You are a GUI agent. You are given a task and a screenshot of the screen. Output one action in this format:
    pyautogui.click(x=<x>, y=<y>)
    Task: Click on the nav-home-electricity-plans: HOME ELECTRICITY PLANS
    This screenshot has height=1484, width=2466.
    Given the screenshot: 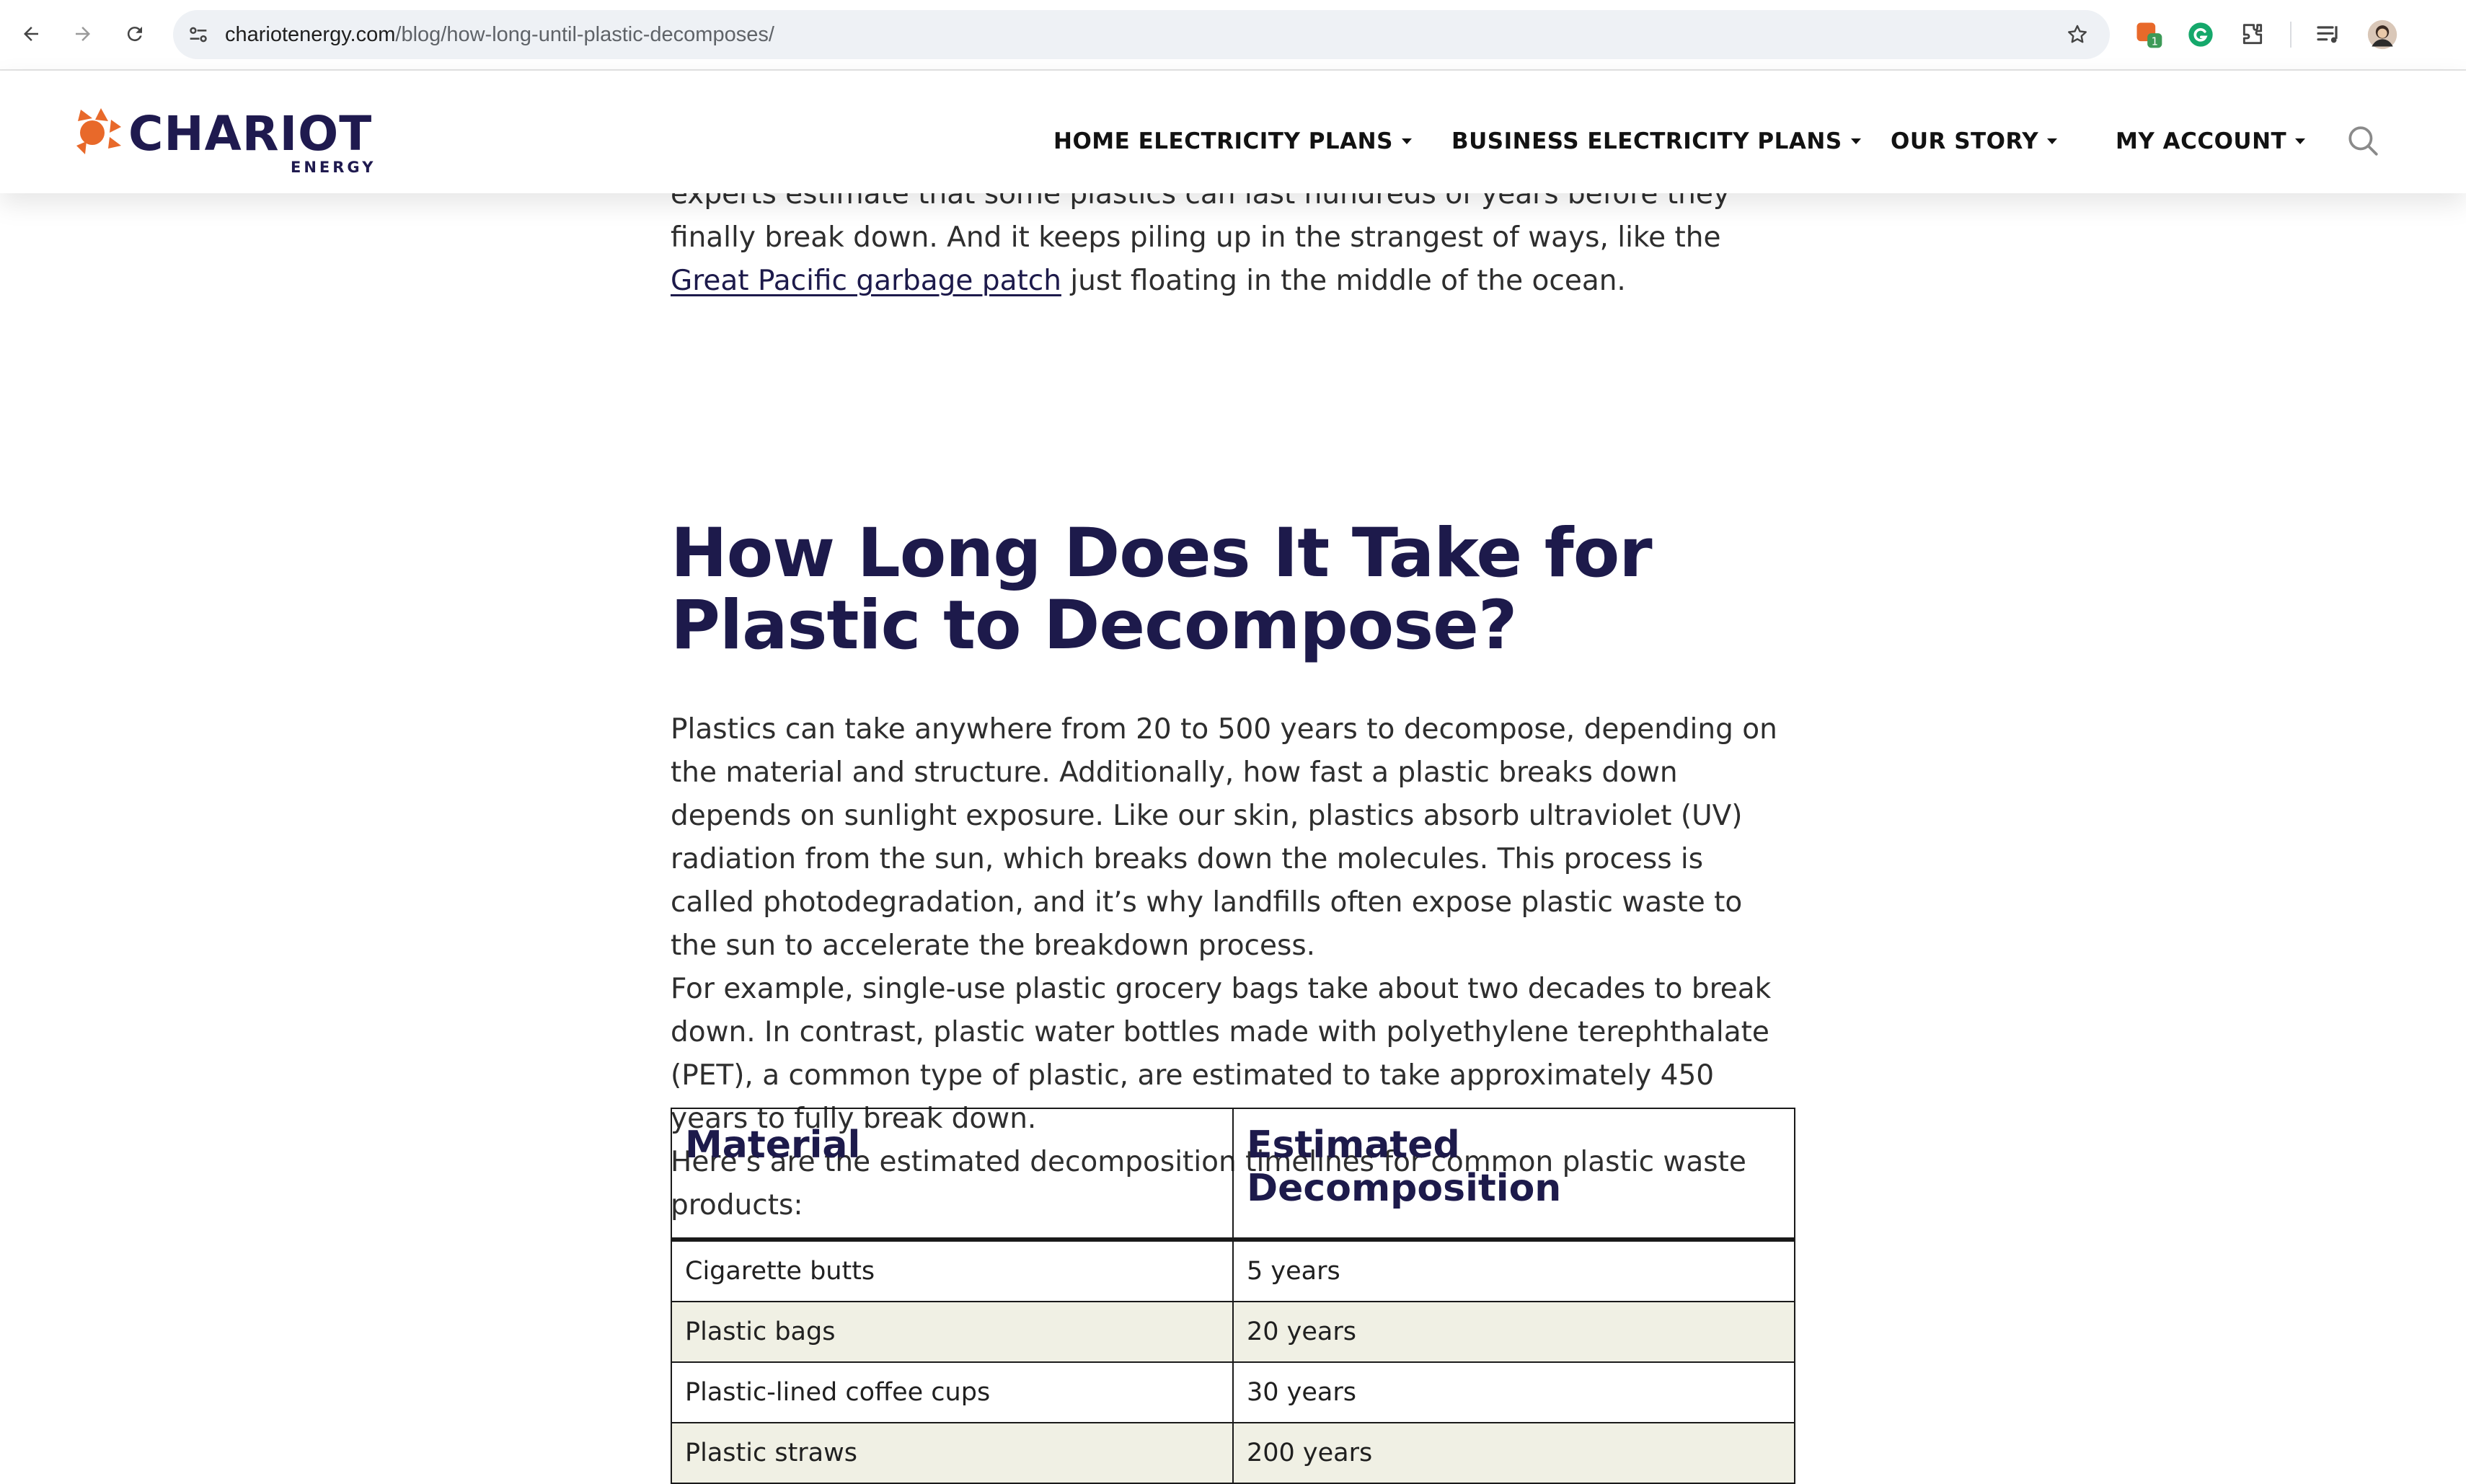 What is the action you would take?
    pyautogui.click(x=1233, y=141)
    